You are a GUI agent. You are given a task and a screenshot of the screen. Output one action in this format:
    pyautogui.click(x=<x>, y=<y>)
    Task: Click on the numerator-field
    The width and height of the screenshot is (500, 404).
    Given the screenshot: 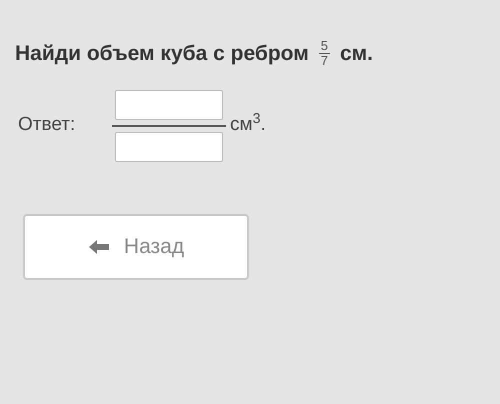 What is the action you would take?
    pyautogui.click(x=169, y=105)
    